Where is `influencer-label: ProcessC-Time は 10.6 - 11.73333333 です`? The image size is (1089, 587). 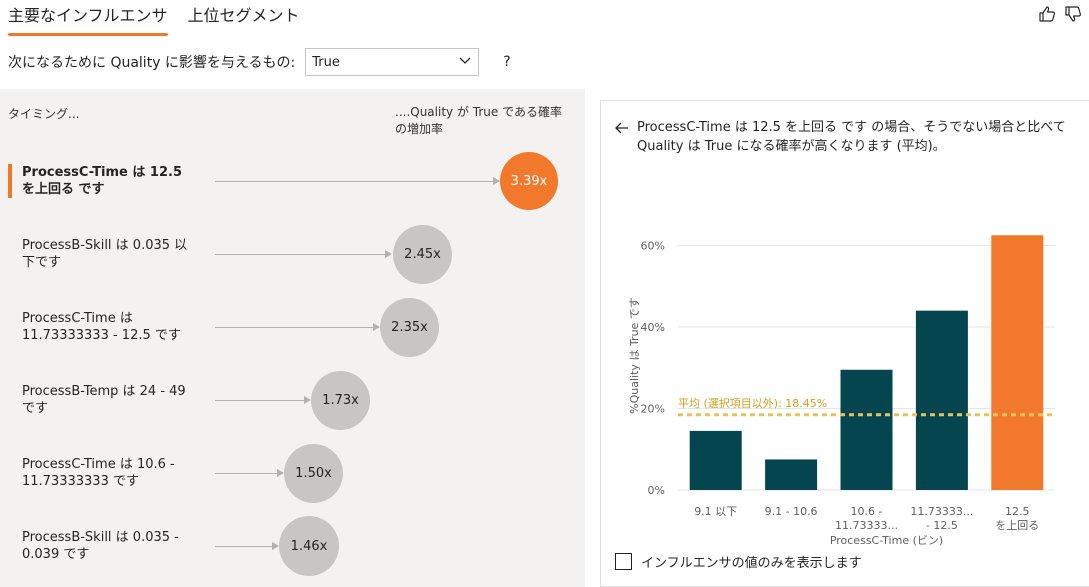
influencer-label: ProcessC-Time は 10.6 - 11.73333333 です is located at coordinates (98, 473).